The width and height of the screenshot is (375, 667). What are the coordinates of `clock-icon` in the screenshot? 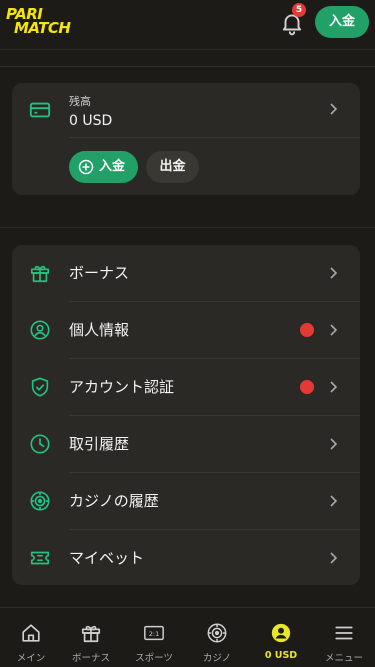 It's located at (40, 444).